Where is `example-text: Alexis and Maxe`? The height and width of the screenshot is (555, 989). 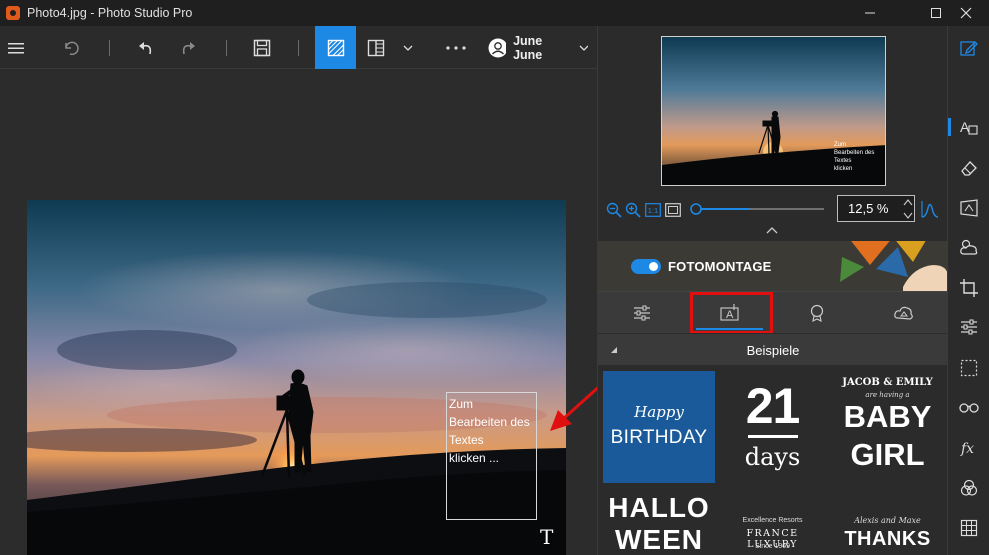
example-text: Alexis and Maxe is located at coordinates (887, 520).